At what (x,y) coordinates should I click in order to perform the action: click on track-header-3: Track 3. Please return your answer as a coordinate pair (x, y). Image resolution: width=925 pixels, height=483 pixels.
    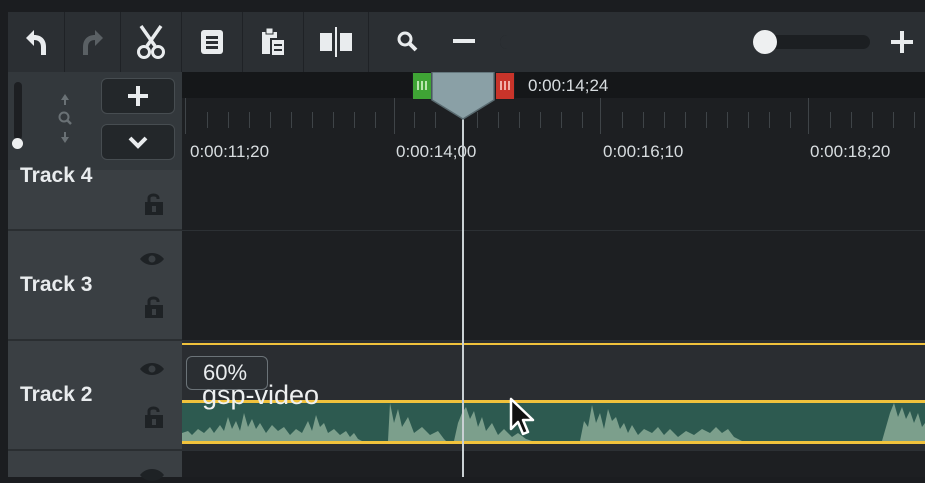
    Looking at the image, I should click on (95, 286).